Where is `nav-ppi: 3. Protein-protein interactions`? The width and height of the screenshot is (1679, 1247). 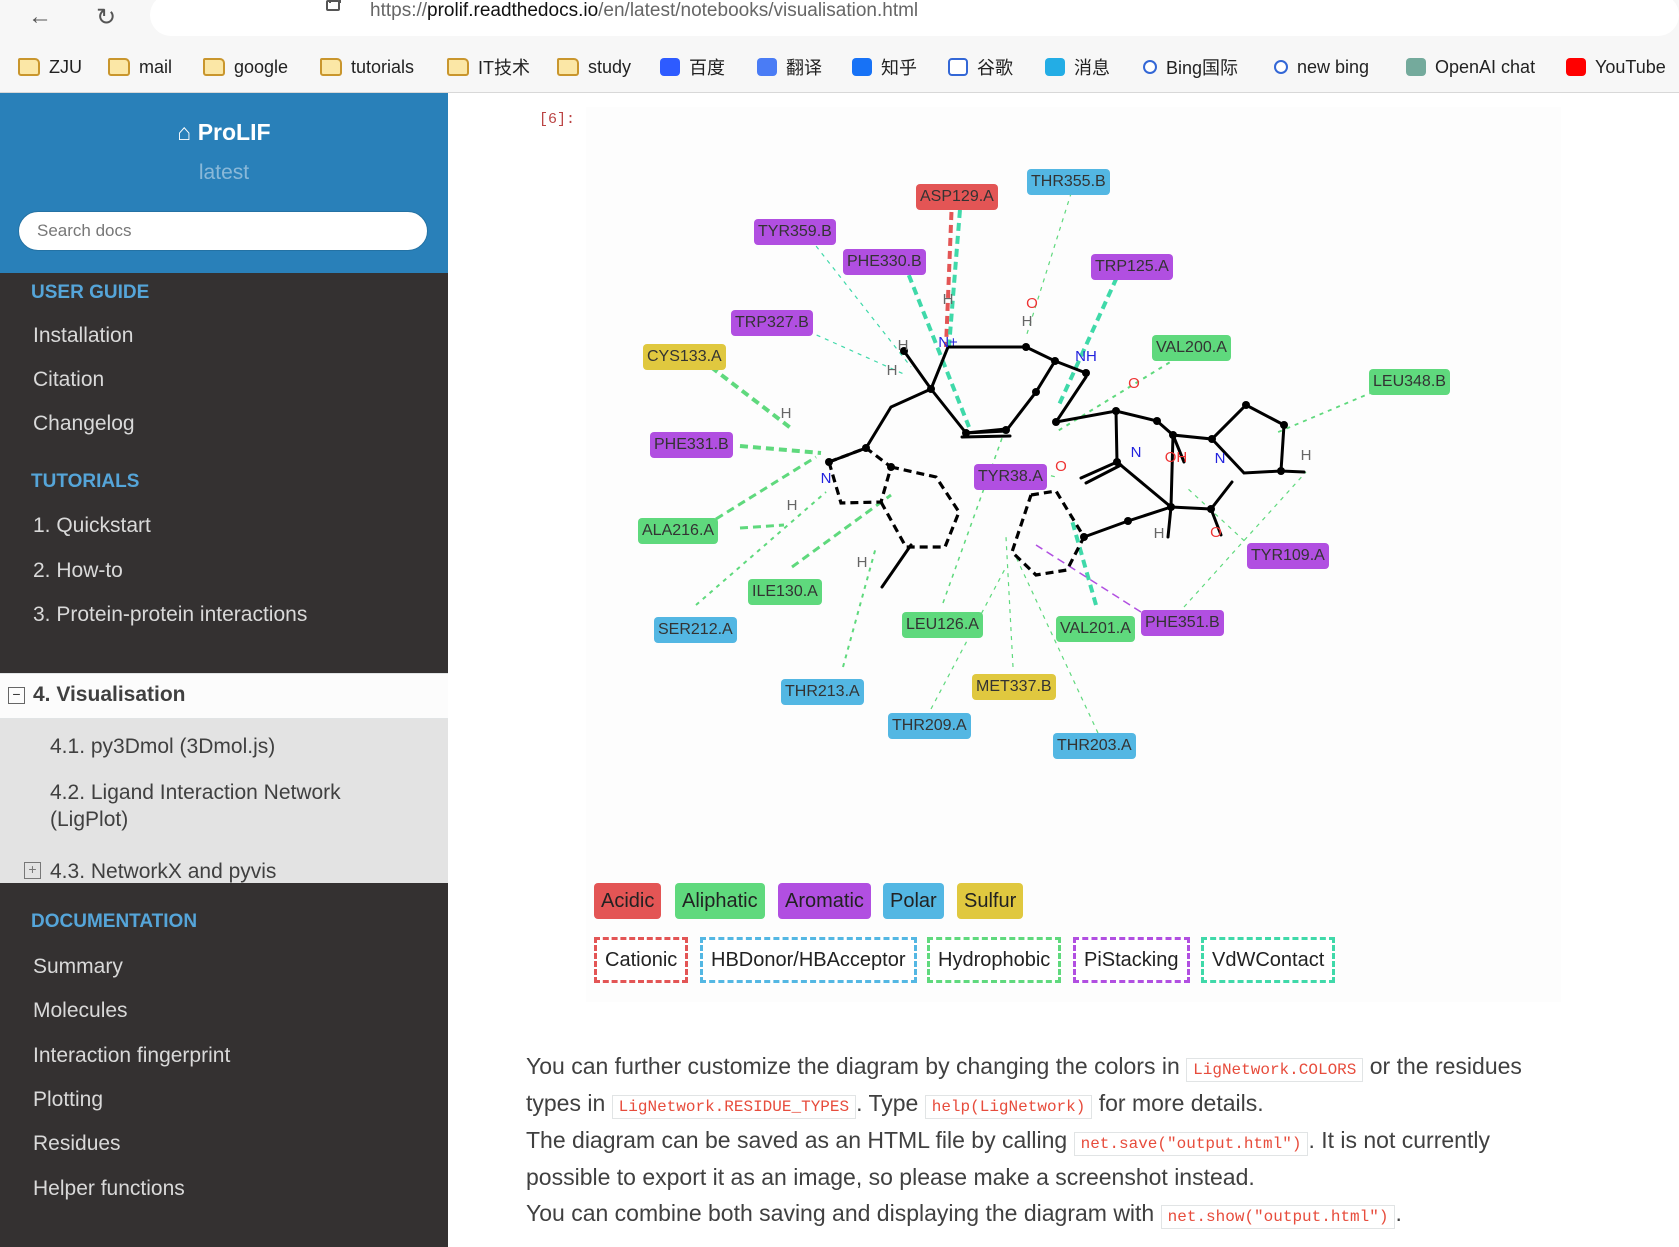
nav-ppi: 3. Protein-protein interactions is located at coordinates (170, 615).